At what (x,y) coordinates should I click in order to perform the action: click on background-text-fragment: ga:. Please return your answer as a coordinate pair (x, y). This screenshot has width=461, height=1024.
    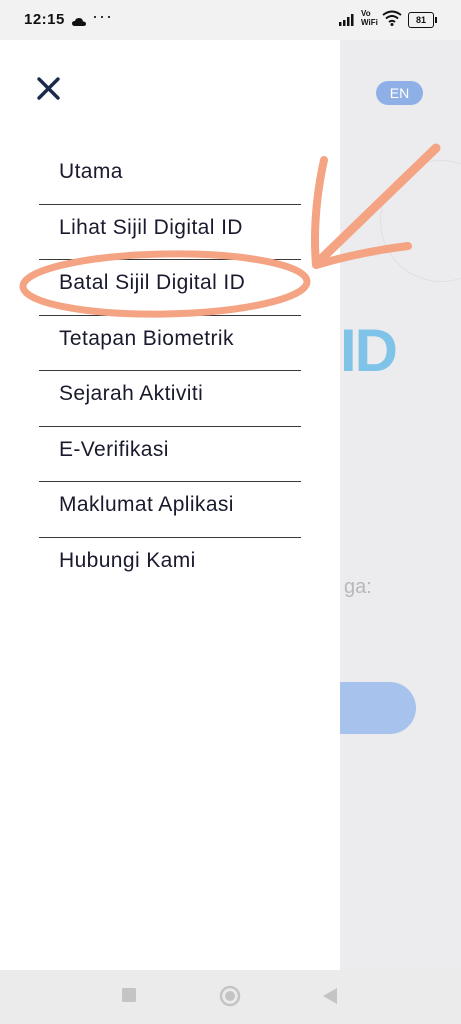
    Looking at the image, I should click on (358, 587).